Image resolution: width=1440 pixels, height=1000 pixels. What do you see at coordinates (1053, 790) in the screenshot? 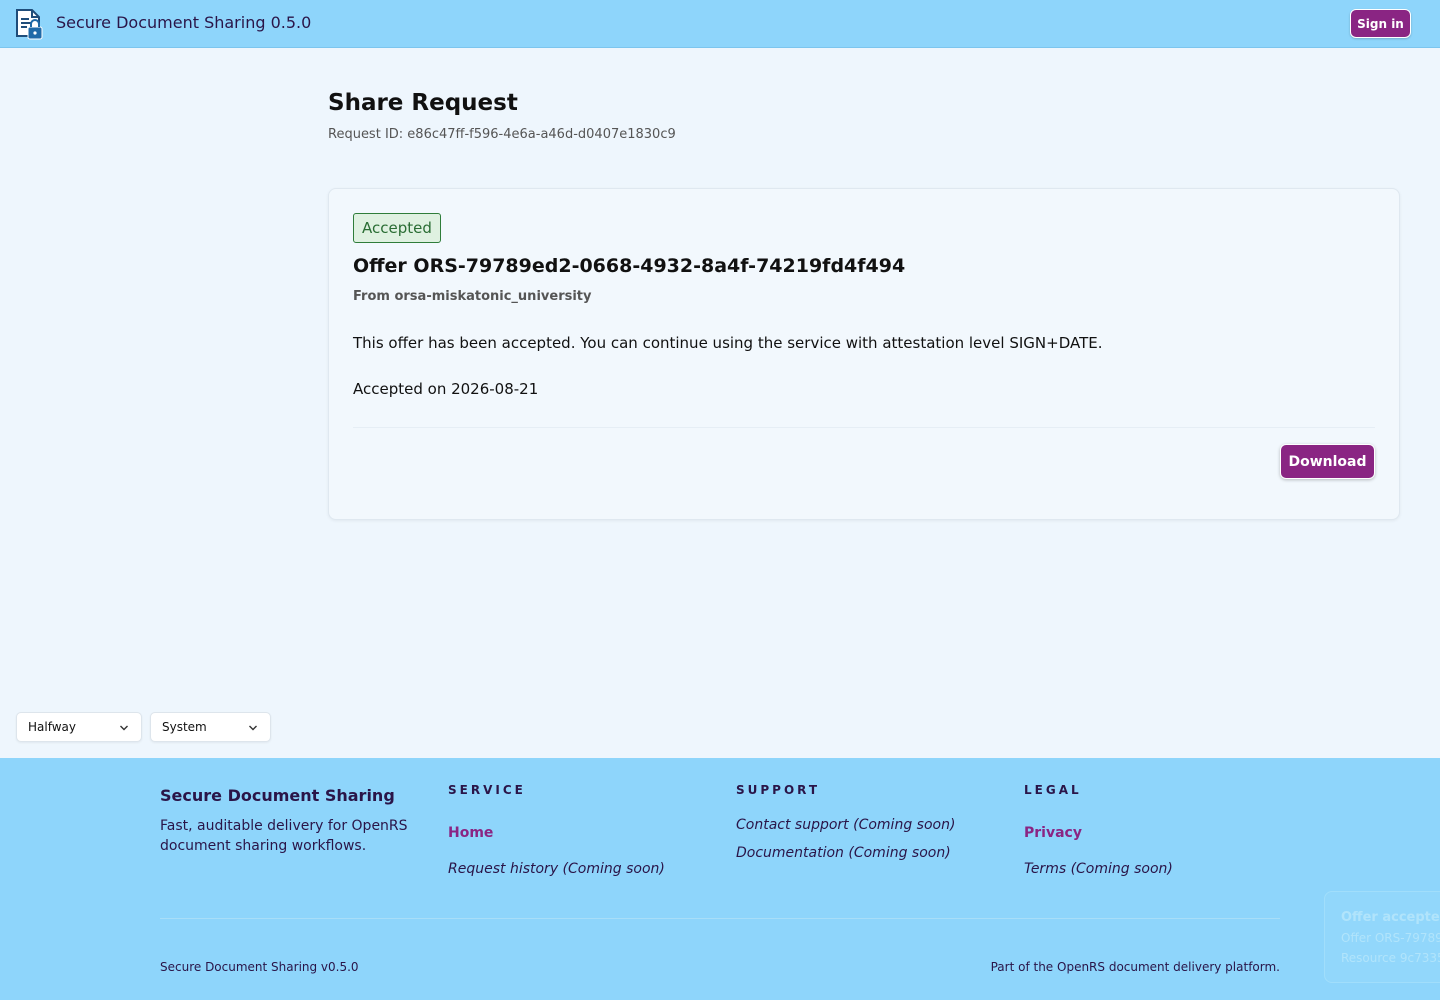
I see `footer-legal-title: LEGAL` at bounding box center [1053, 790].